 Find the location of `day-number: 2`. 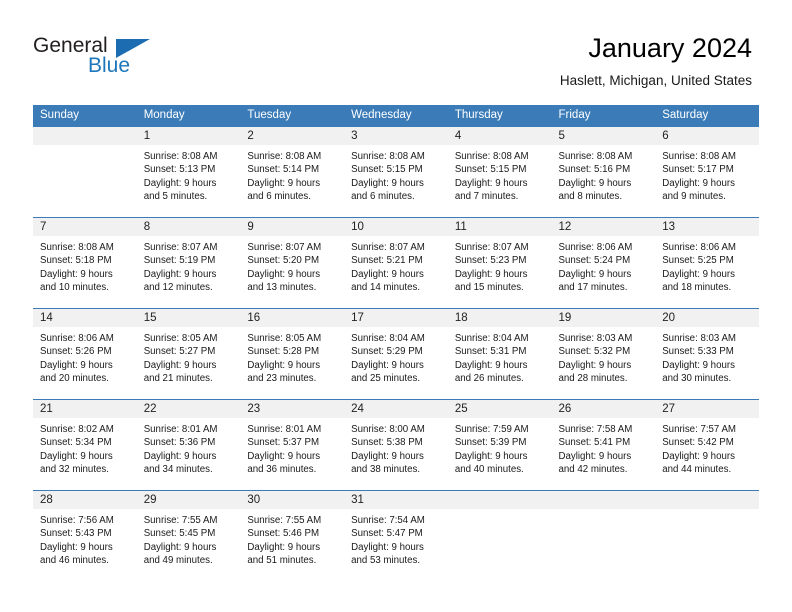

day-number: 2 is located at coordinates (250, 136).